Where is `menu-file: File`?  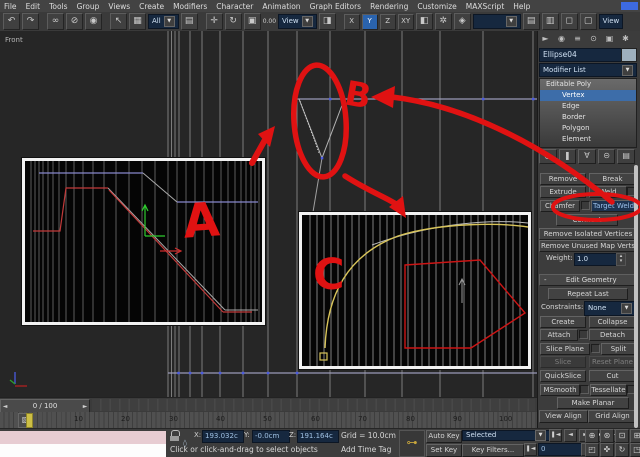
menu-file: File is located at coordinates (10, 6).